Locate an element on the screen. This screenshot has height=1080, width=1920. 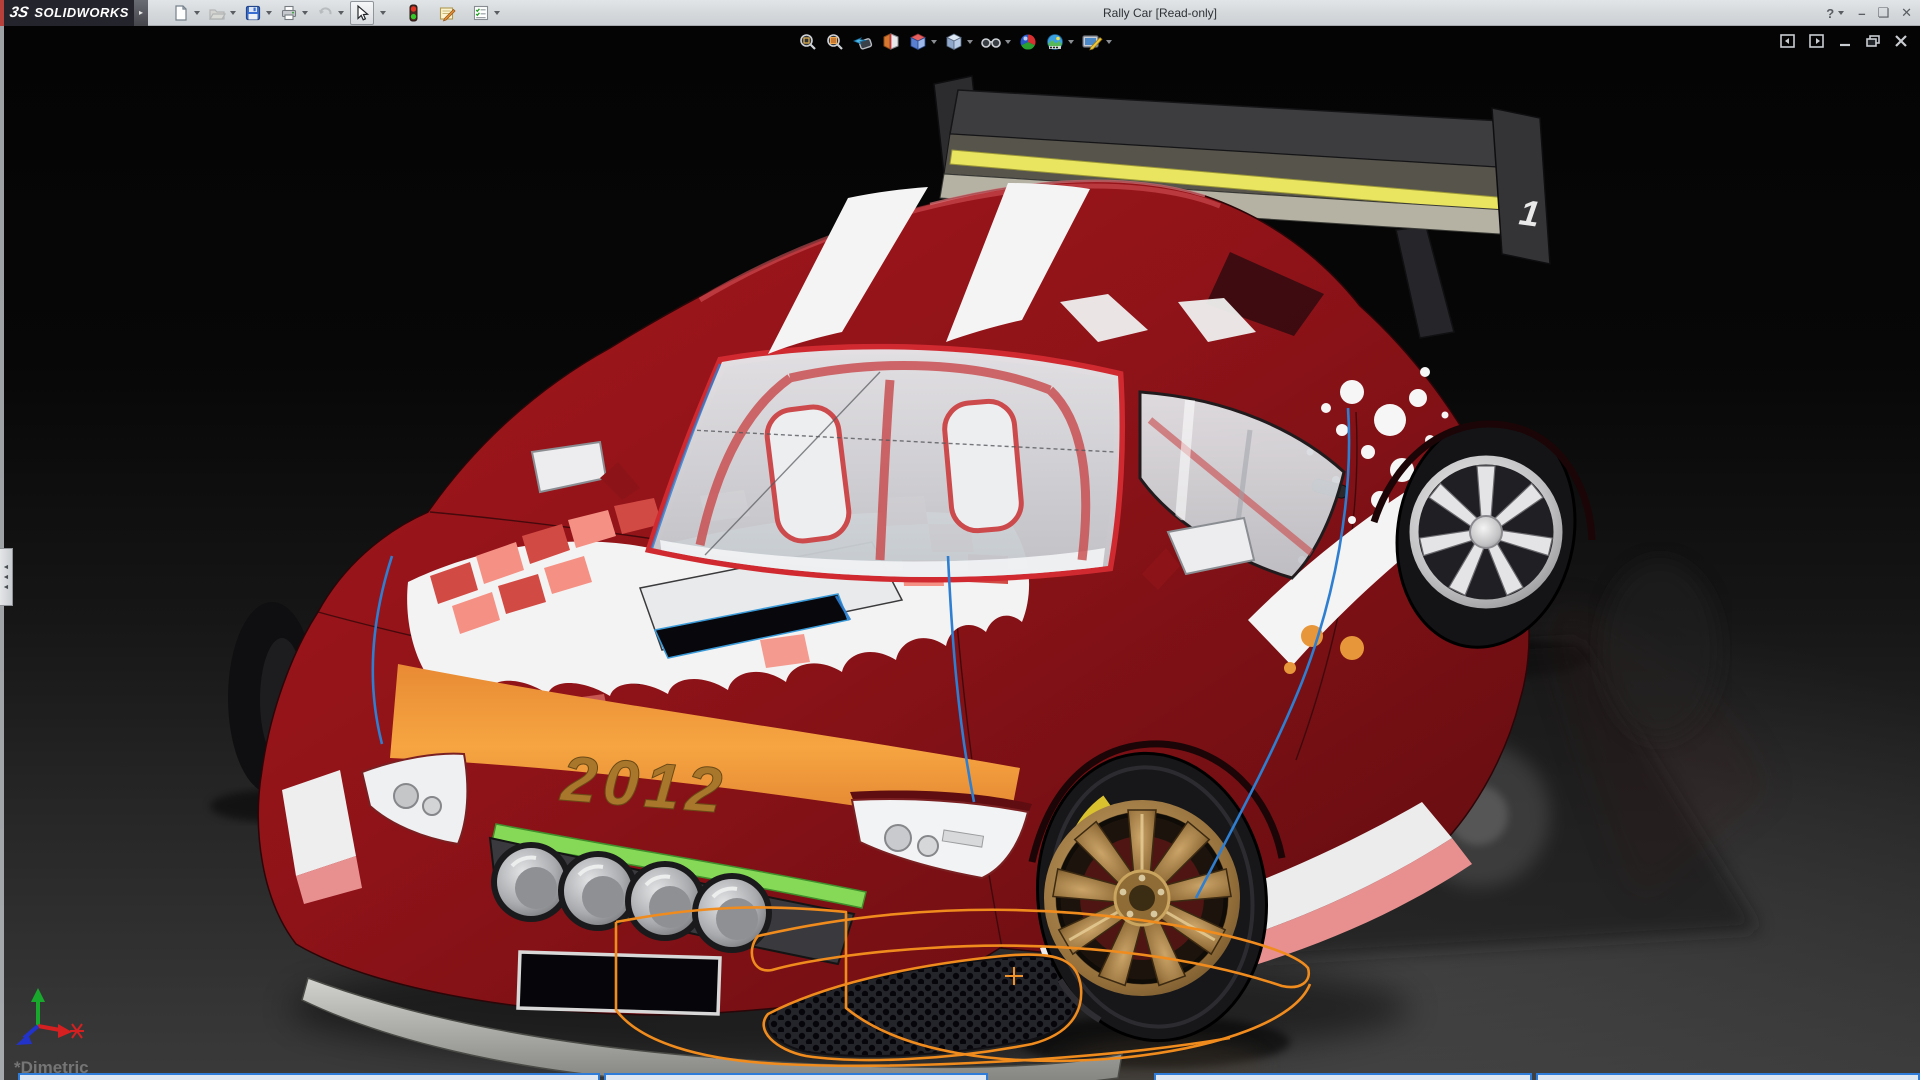
options-button is located at coordinates (487, 13).